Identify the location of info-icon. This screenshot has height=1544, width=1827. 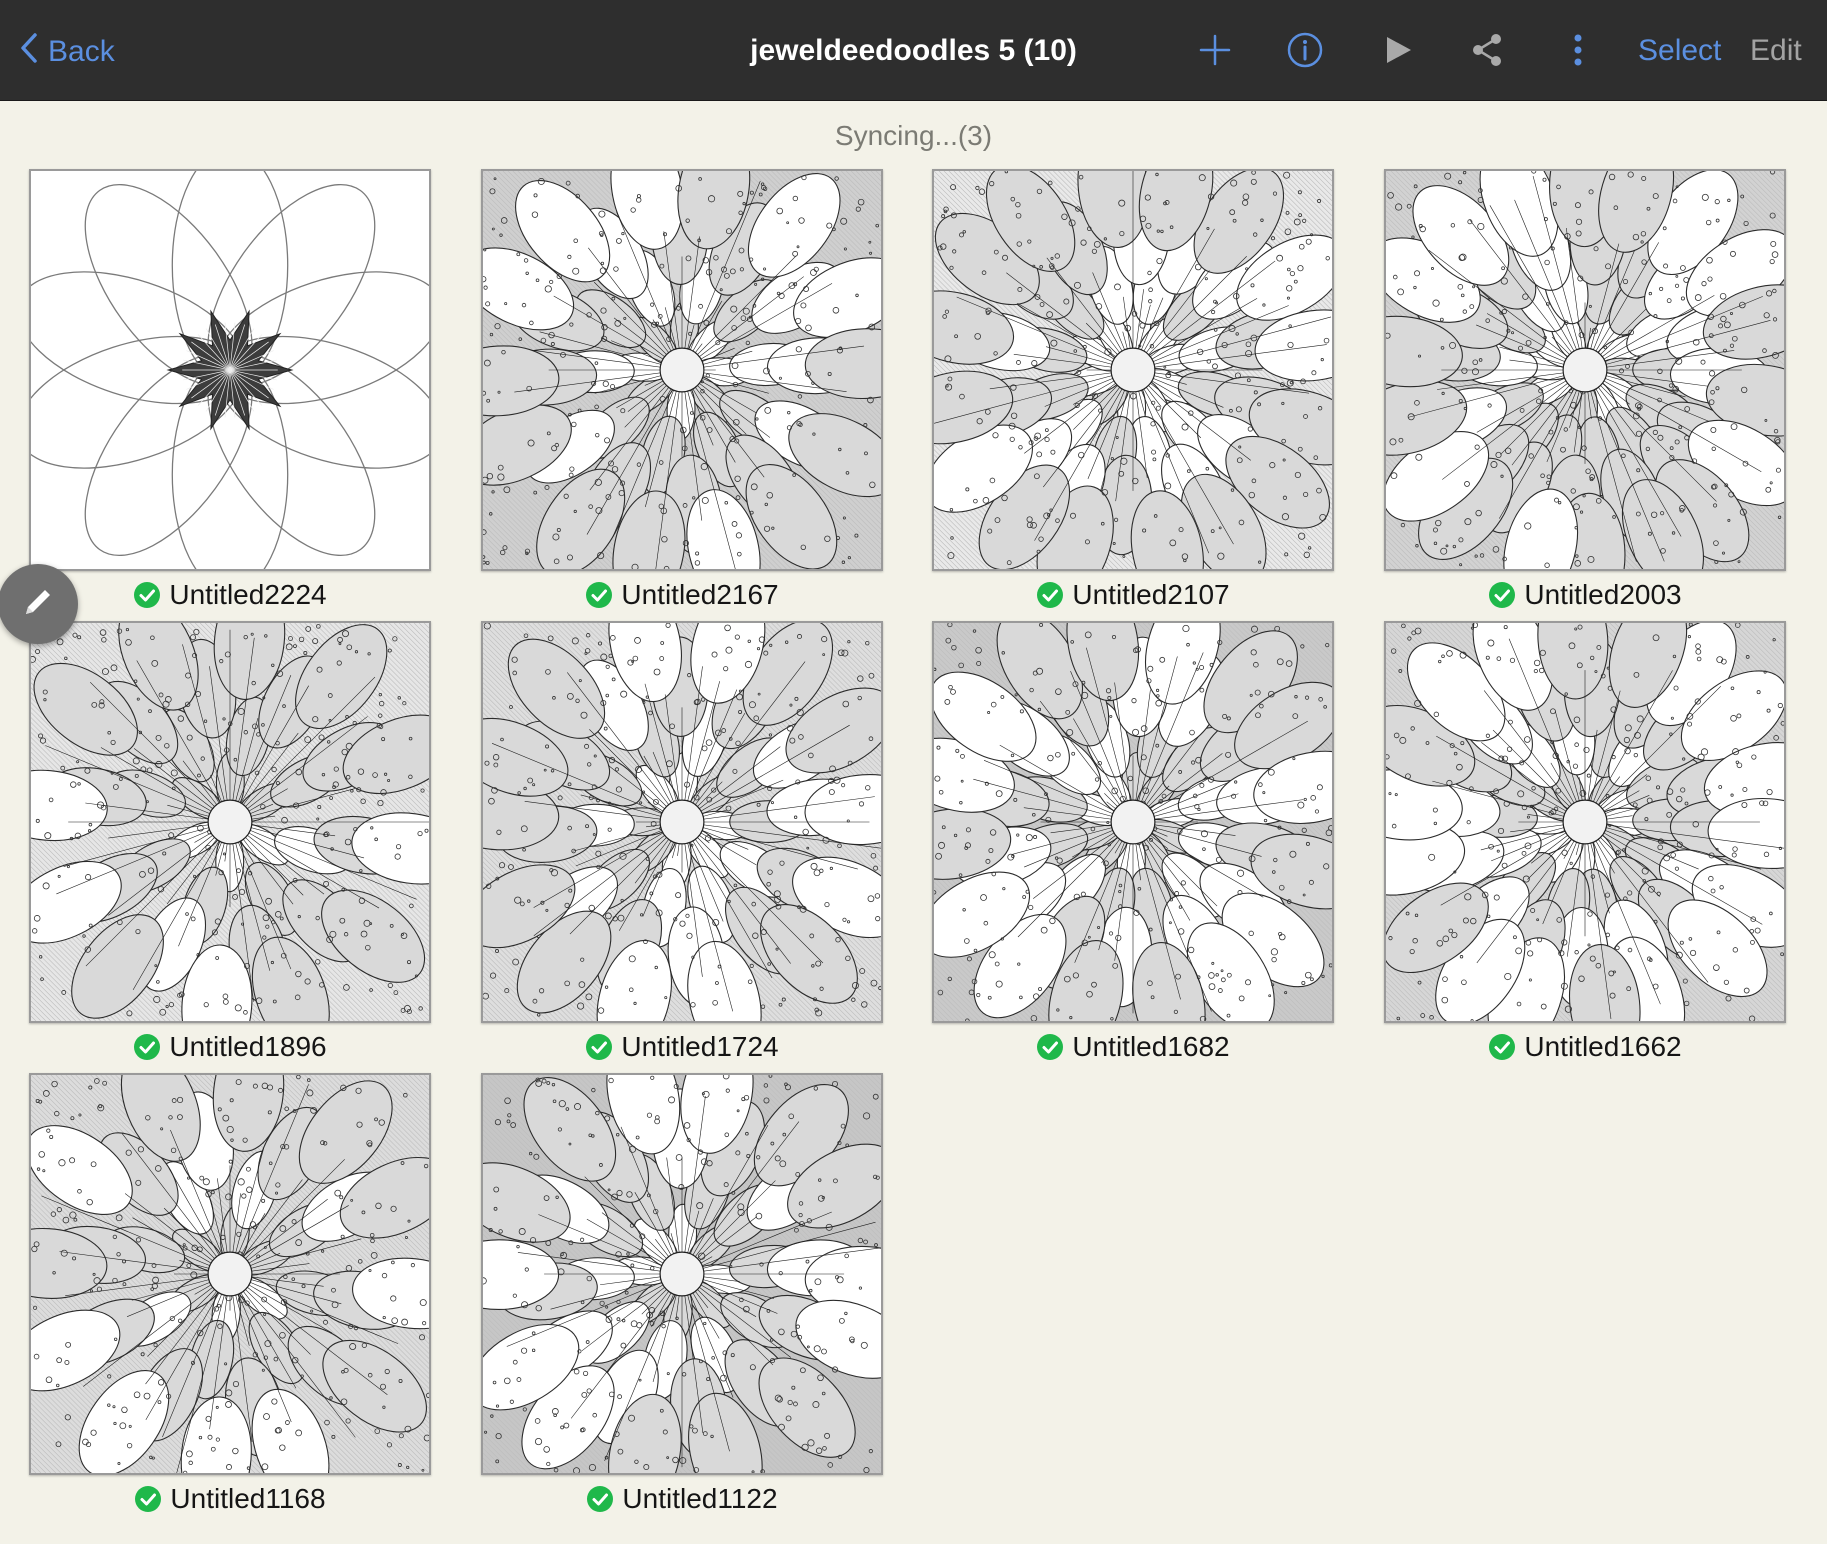
(1305, 52).